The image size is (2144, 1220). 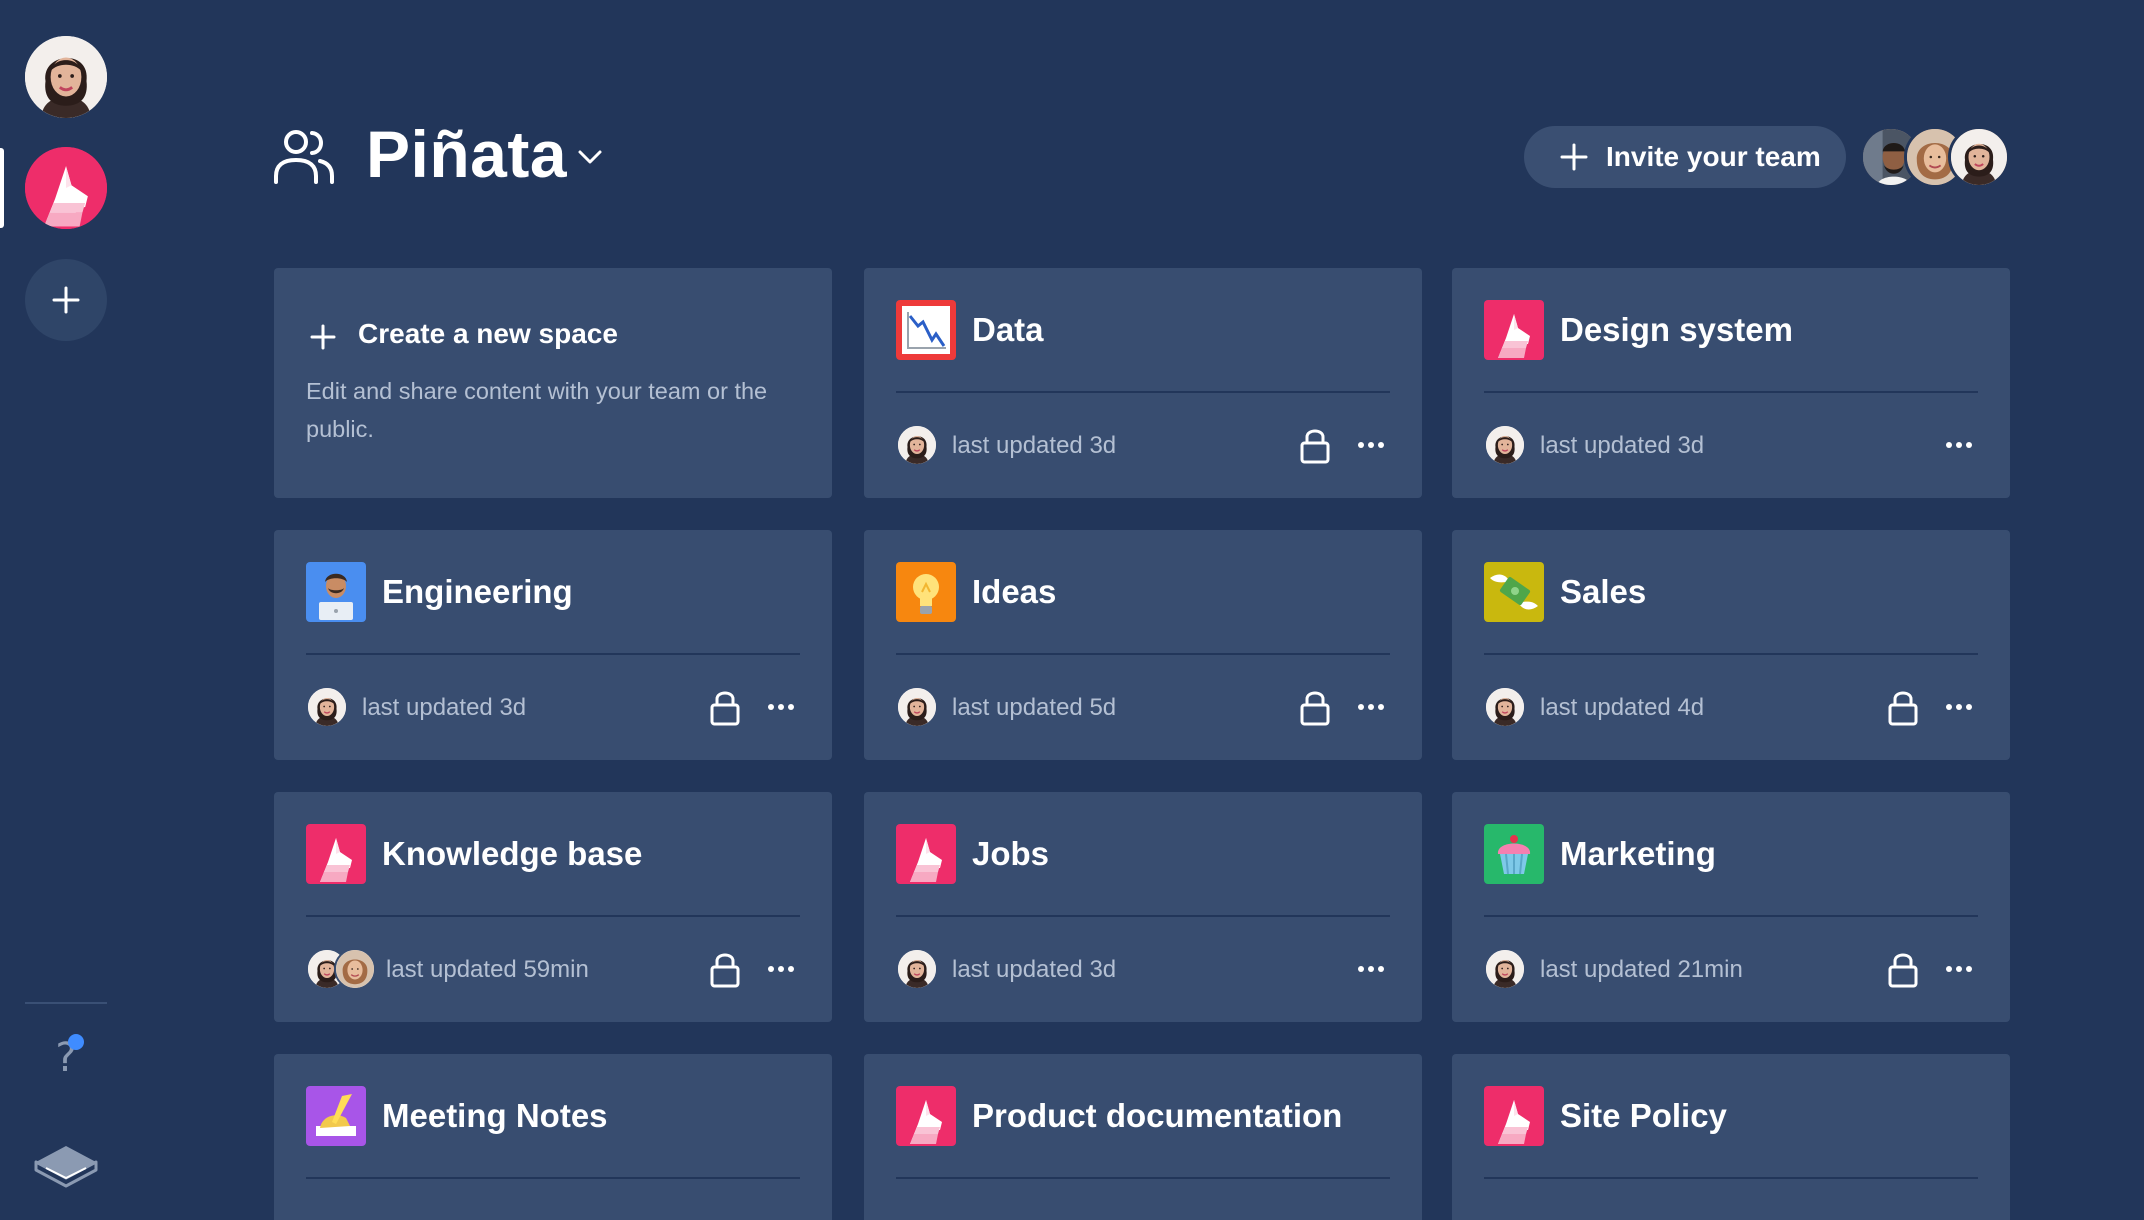 I want to click on rail-divider, so click(x=66, y=1003).